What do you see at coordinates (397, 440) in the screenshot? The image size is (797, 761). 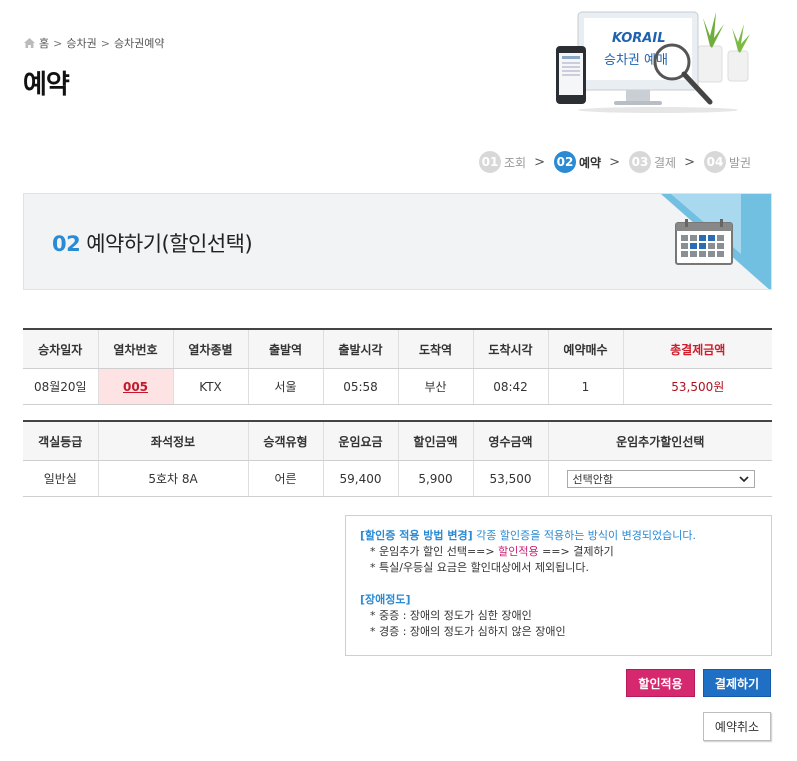 I see `table-header-row: 객실등급 좌석정보 승객유형 운임요금 할인금액 영수금액 운임추가할인선택` at bounding box center [397, 440].